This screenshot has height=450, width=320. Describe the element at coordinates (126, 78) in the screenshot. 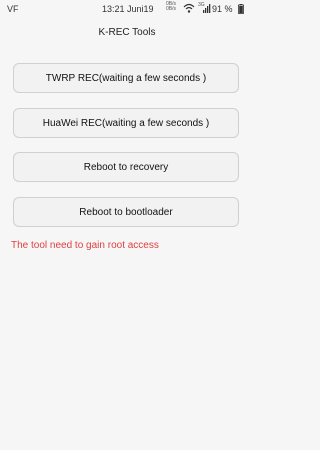

I see `twrp-rec-button: TWRP REC(waiting a few seconds )` at that location.